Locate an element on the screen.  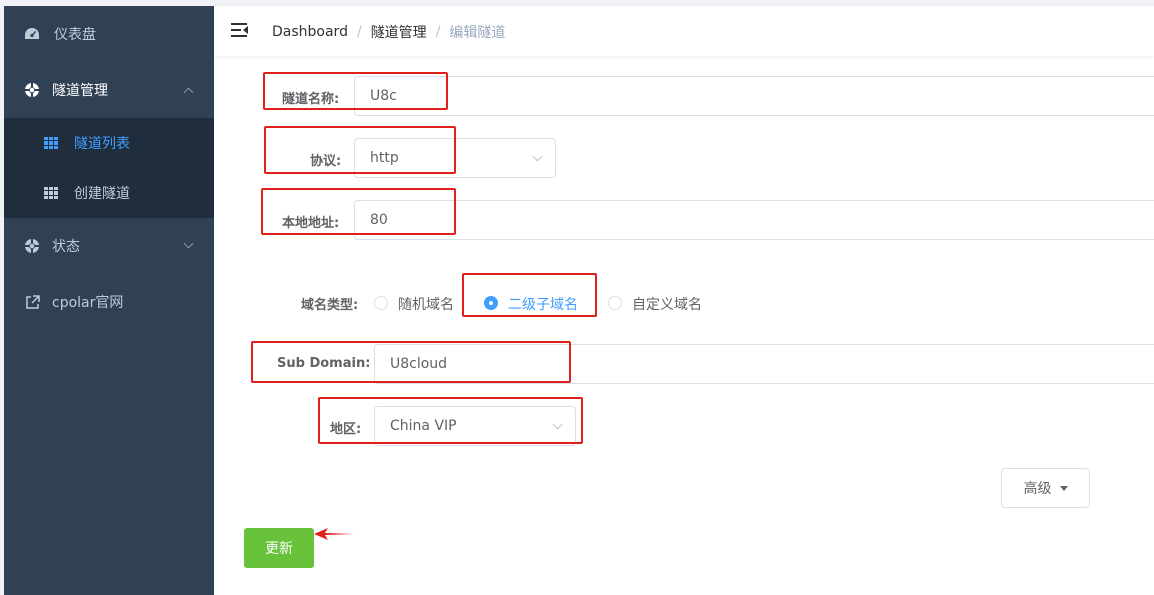
sidebar-item-label: cpolar官网 is located at coordinates (88, 303).